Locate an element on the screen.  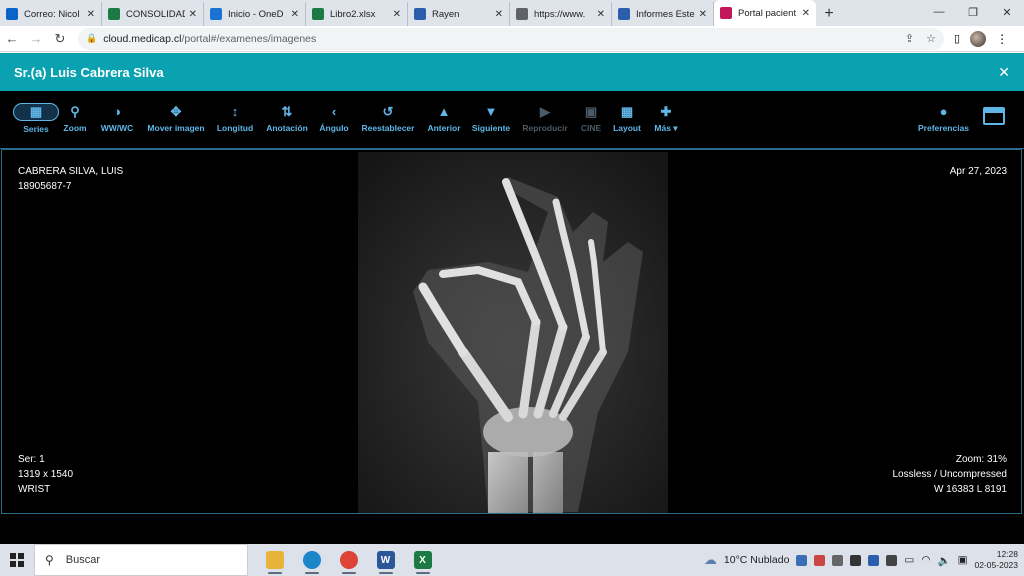
onedrive-tray-icon is located at coordinates (802, 560).